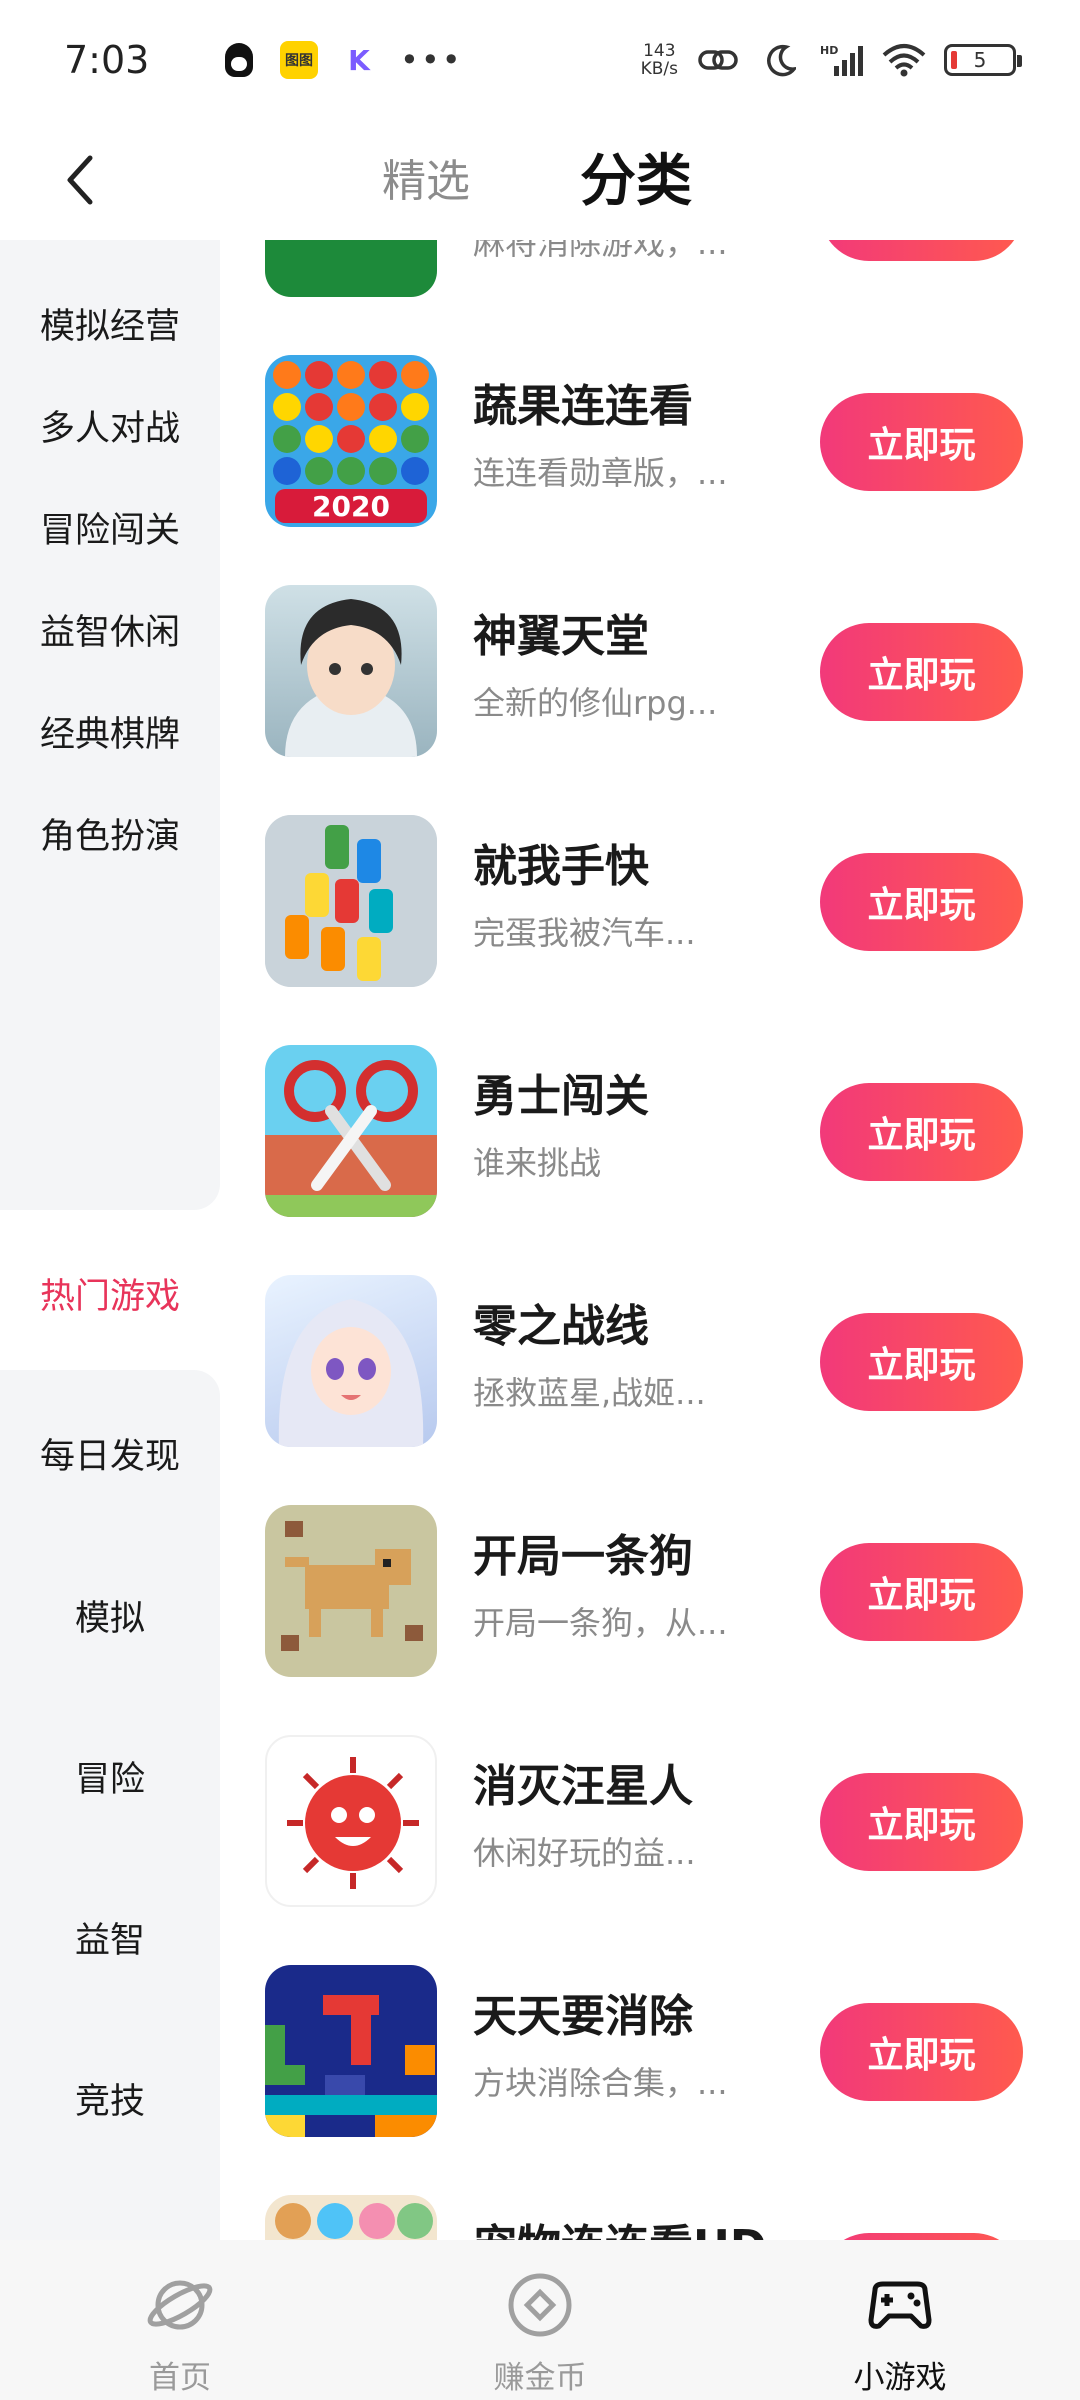 The height and width of the screenshot is (2400, 1080). I want to click on sidebar-item-competitive: 竞技, so click(110, 2098).